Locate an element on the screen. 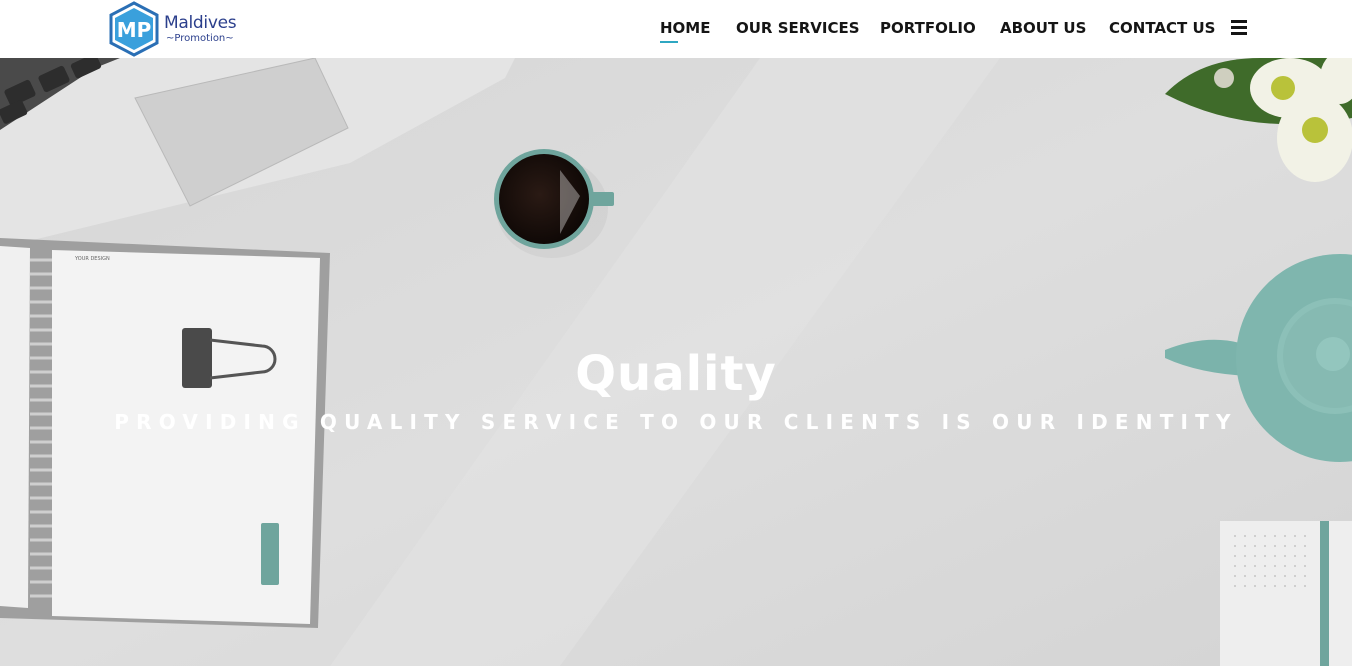  nav-about-us: ABOUT US is located at coordinates (1043, 28).